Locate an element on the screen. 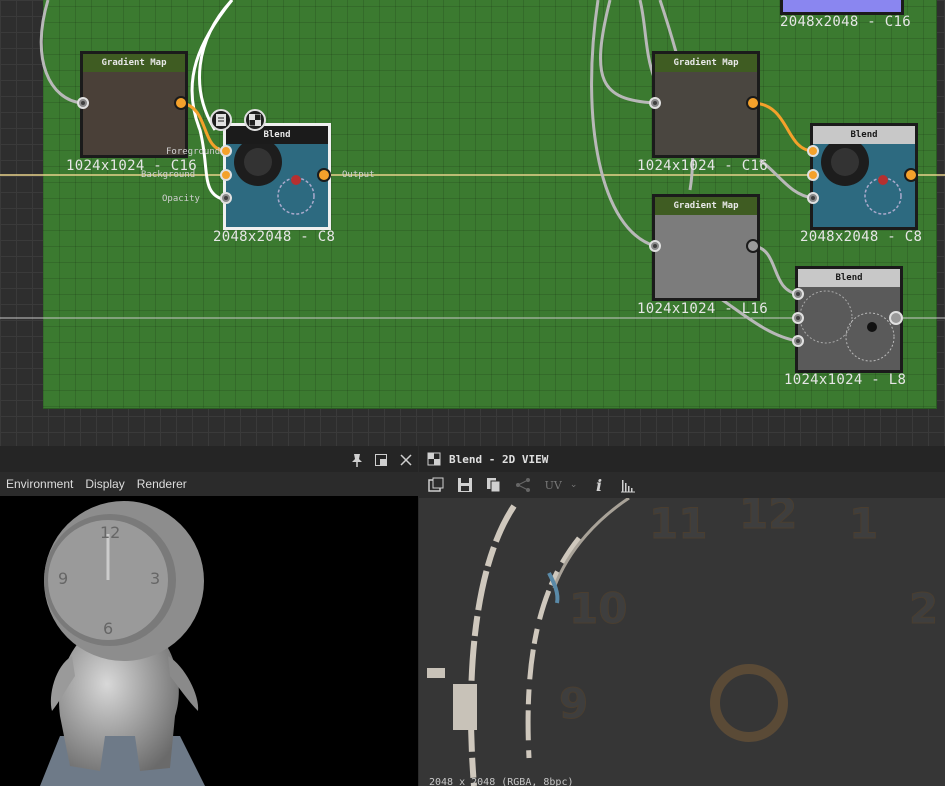 Image resolution: width=945 pixels, height=786 pixels. camera-icon is located at coordinates (436, 485).